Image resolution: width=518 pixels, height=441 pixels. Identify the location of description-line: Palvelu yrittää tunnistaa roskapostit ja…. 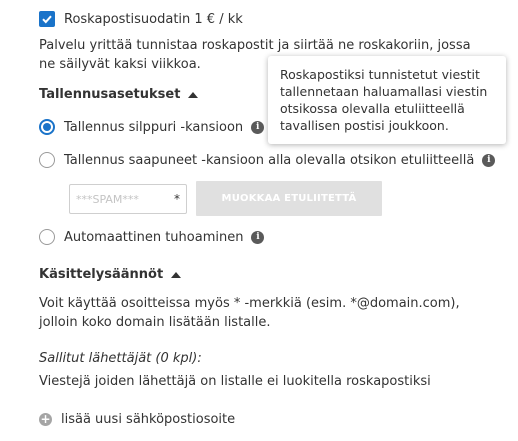
(255, 45).